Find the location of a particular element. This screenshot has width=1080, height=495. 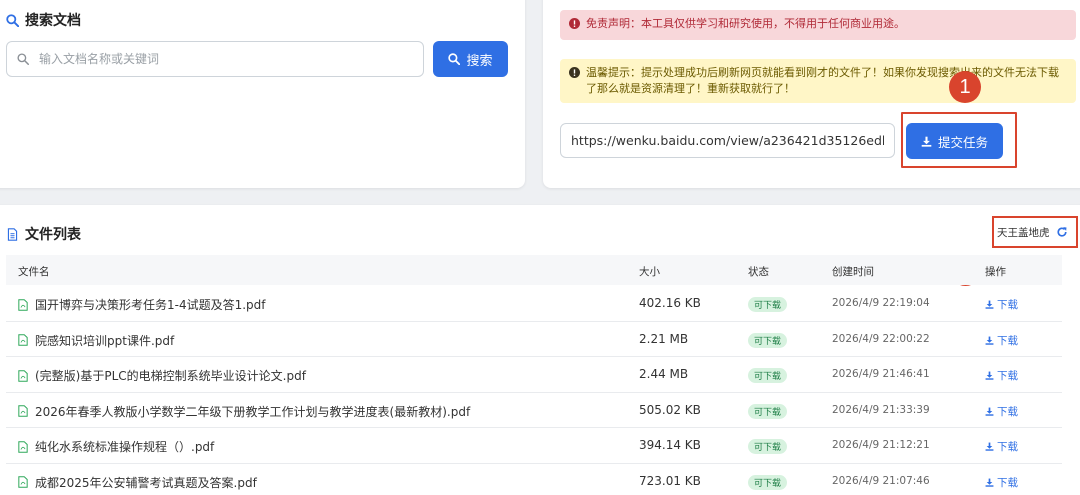

search-input-wrapper is located at coordinates (215, 59).